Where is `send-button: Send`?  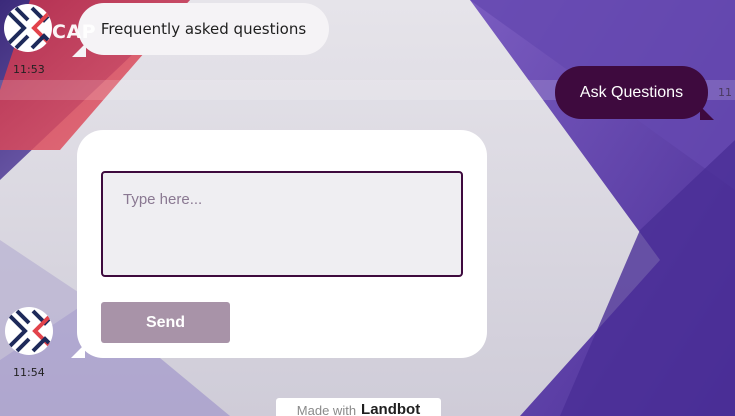
send-button: Send is located at coordinates (165, 322).